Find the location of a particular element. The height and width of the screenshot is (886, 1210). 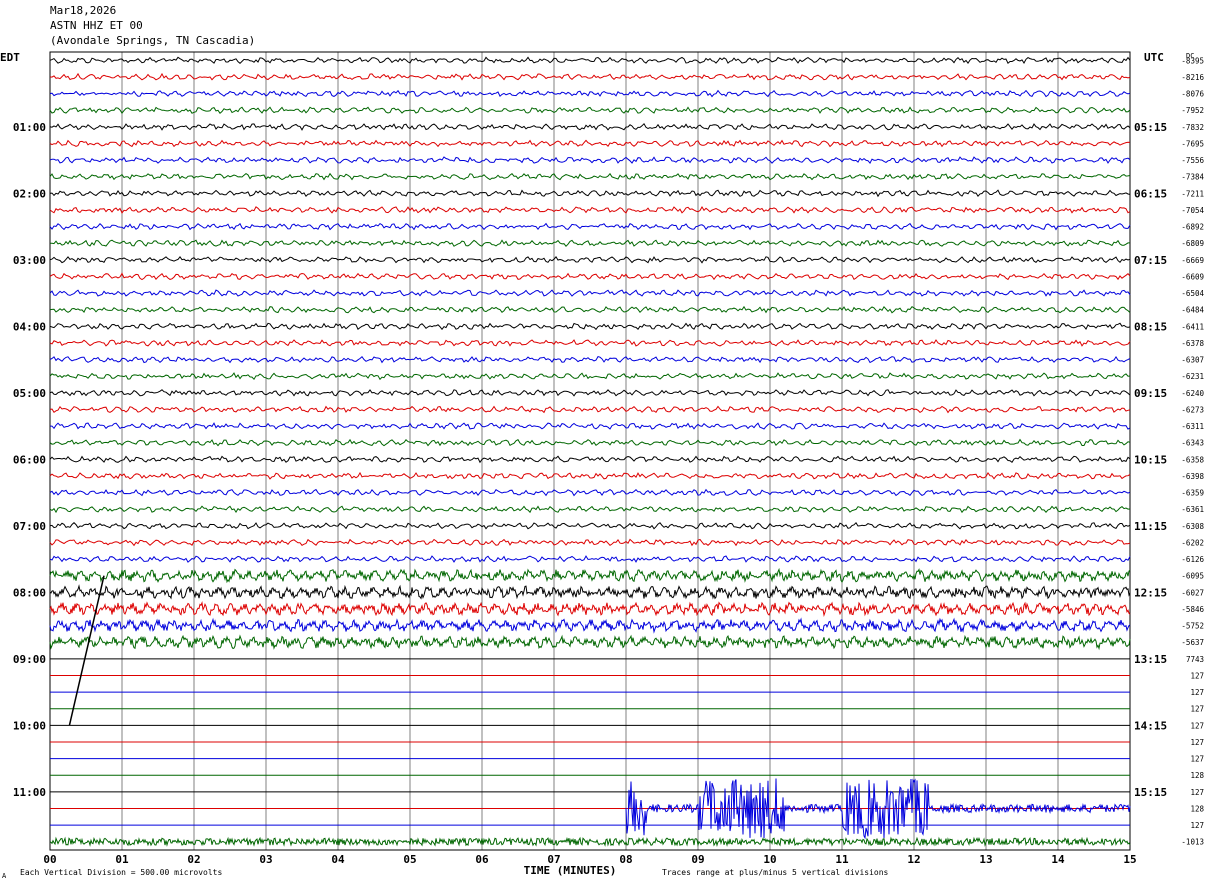

left-hour-label: 11:00 is located at coordinates (29, 792).